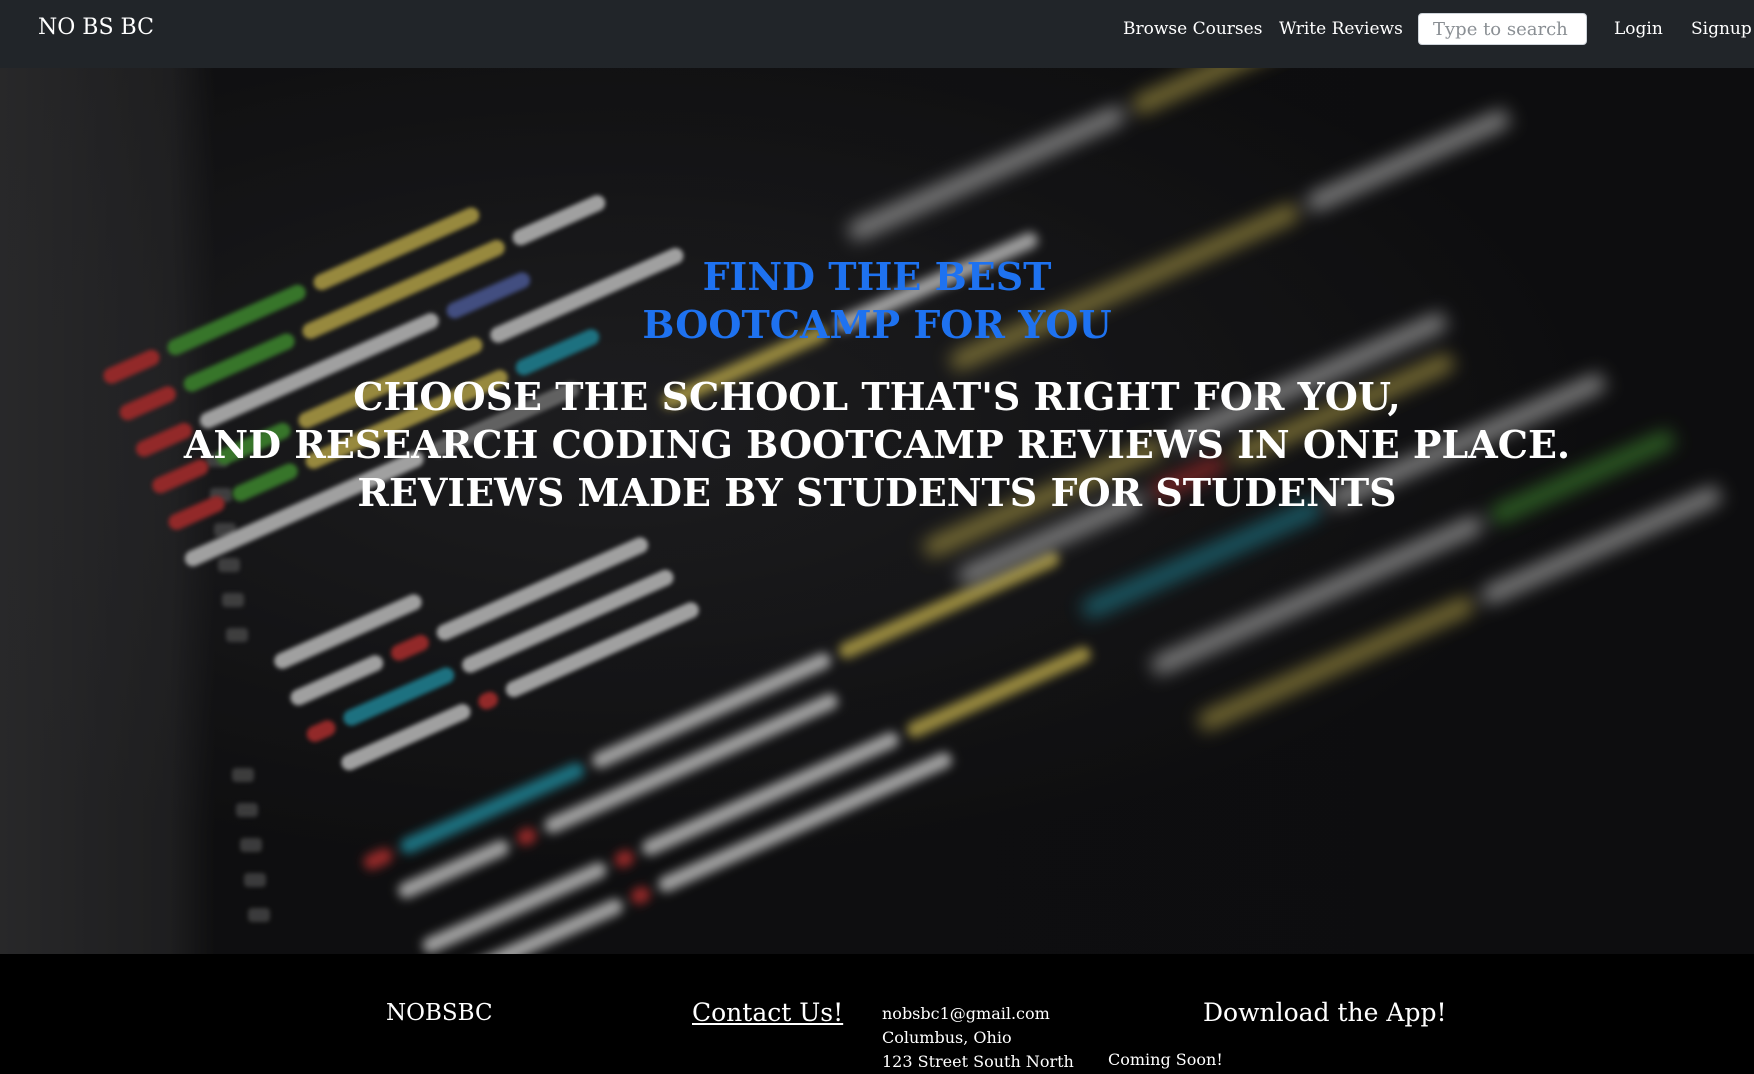  What do you see at coordinates (877, 301) in the screenshot?
I see `hero-heading: FIND THE BEST BOOTCAMP FOR YOU` at bounding box center [877, 301].